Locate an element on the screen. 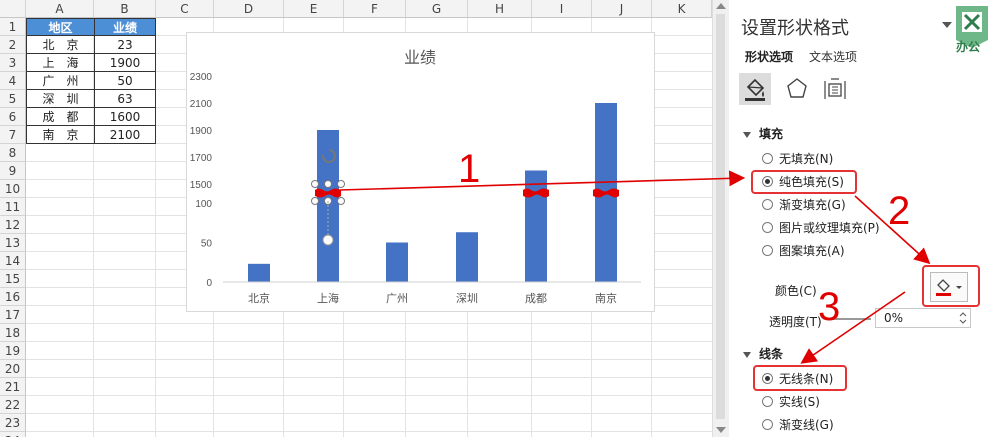  effects-tab is located at coordinates (797, 89).